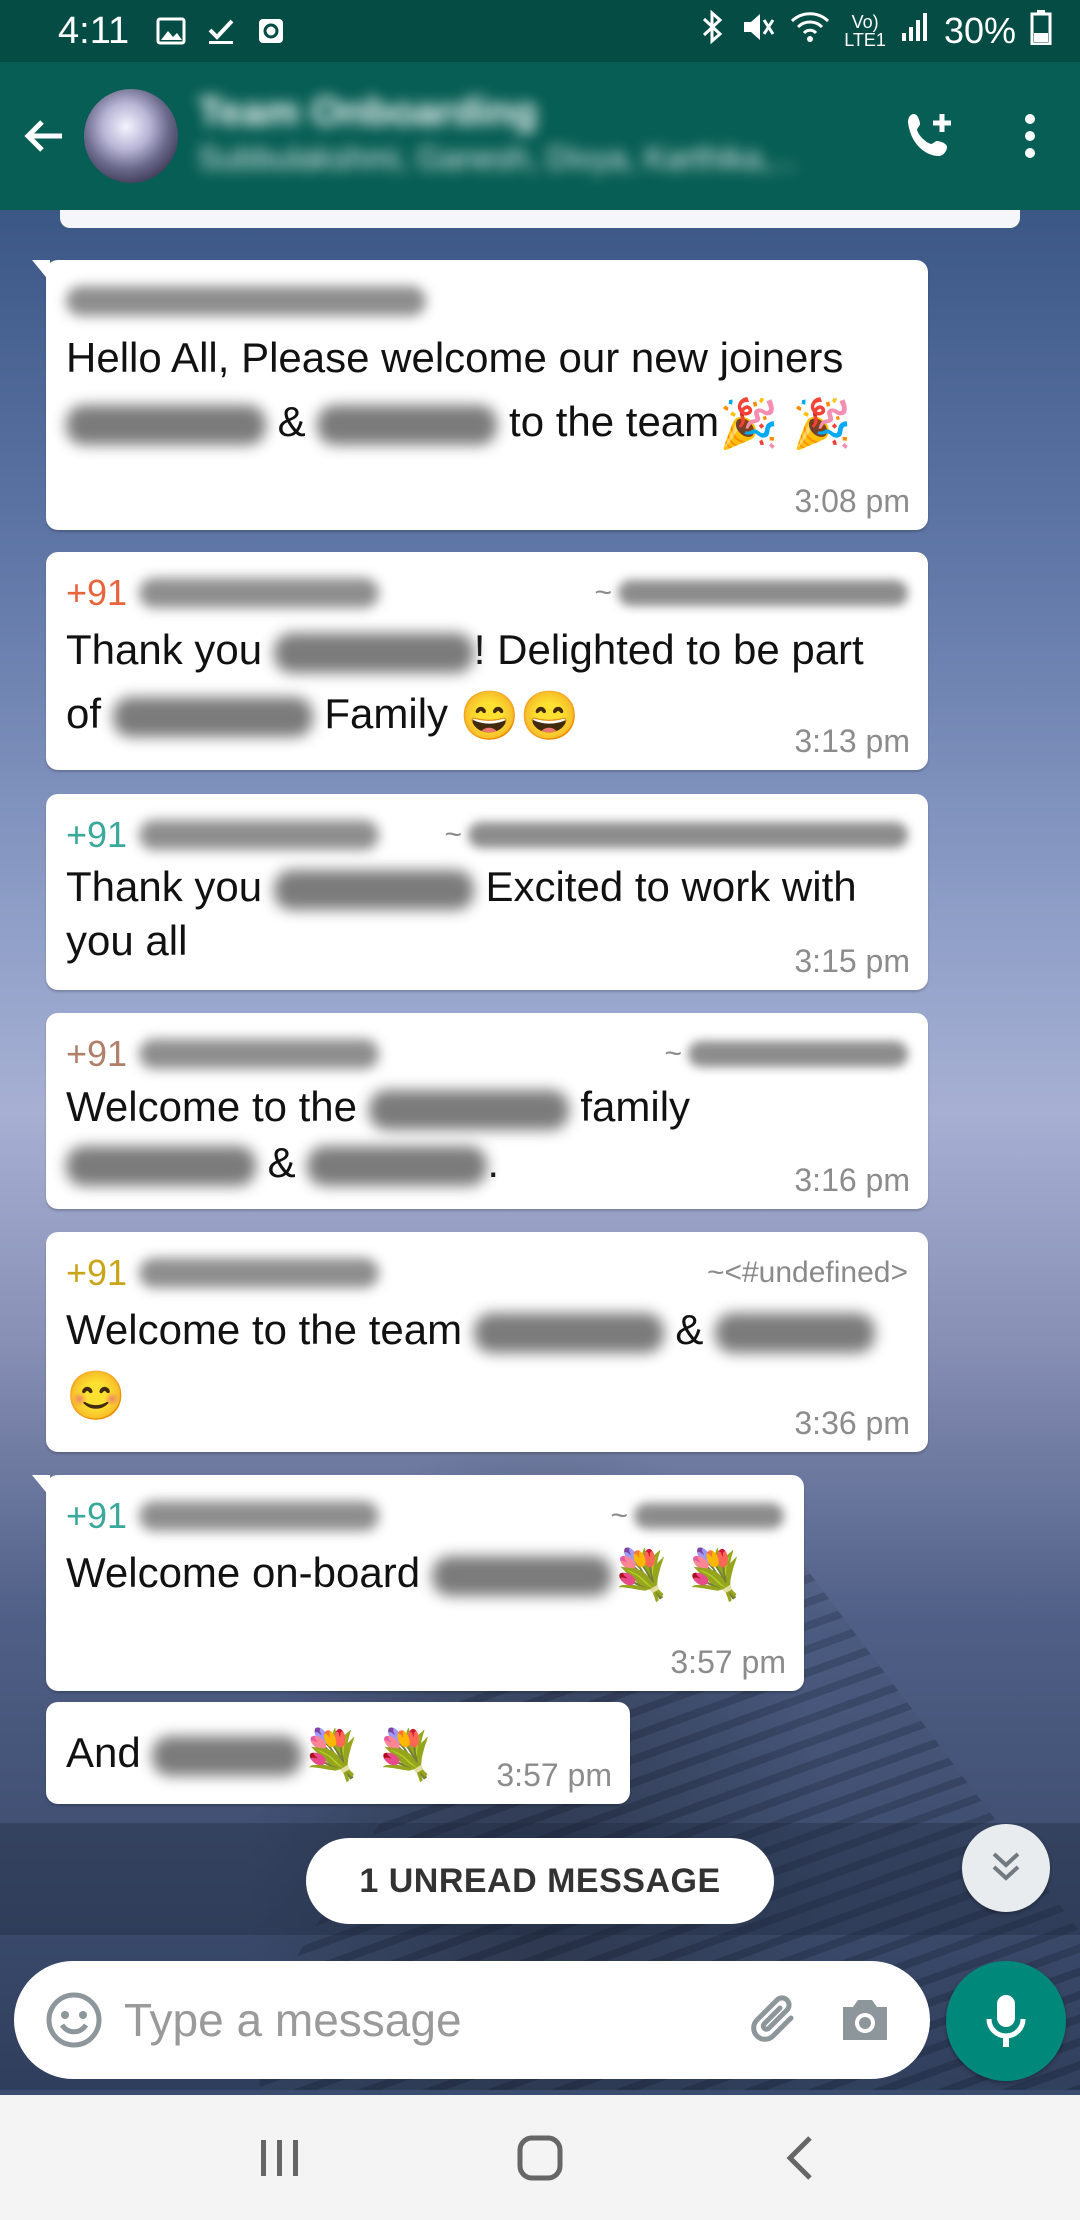 This screenshot has width=1080, height=2220. What do you see at coordinates (540, 1881) in the screenshot?
I see `unread-messages-banner: 1 UNREAD MESSAGE` at bounding box center [540, 1881].